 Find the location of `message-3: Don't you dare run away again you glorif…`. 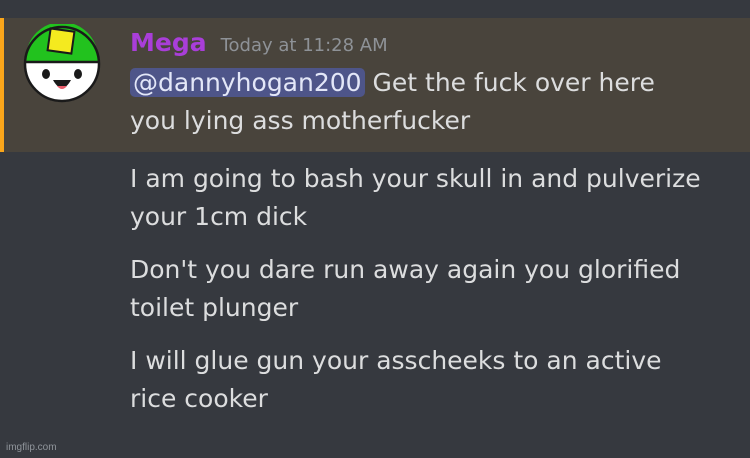

message-3: Don't you dare run away again you glorif… is located at coordinates (430, 289).